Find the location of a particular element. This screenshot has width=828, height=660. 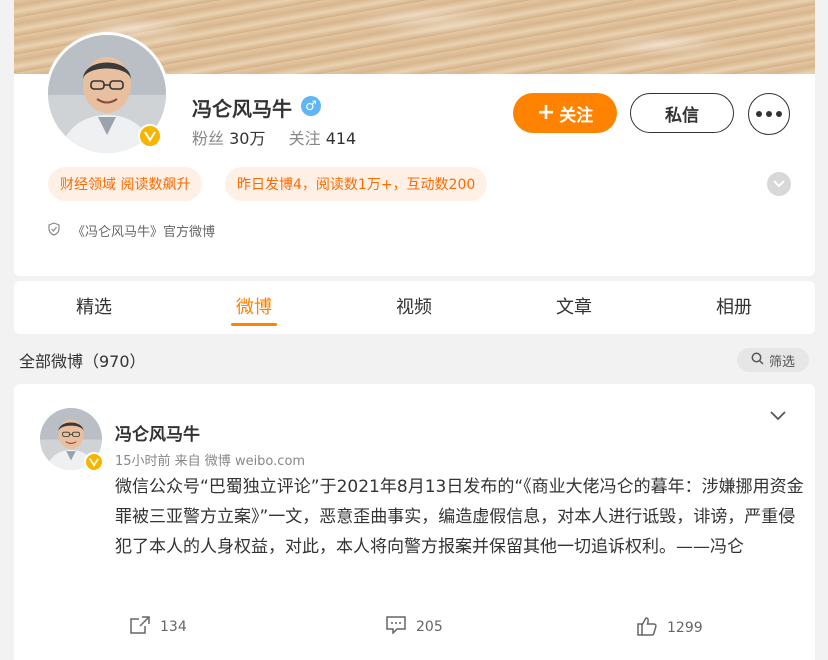

followers-stat: 粉丝 30万 is located at coordinates (231, 138).